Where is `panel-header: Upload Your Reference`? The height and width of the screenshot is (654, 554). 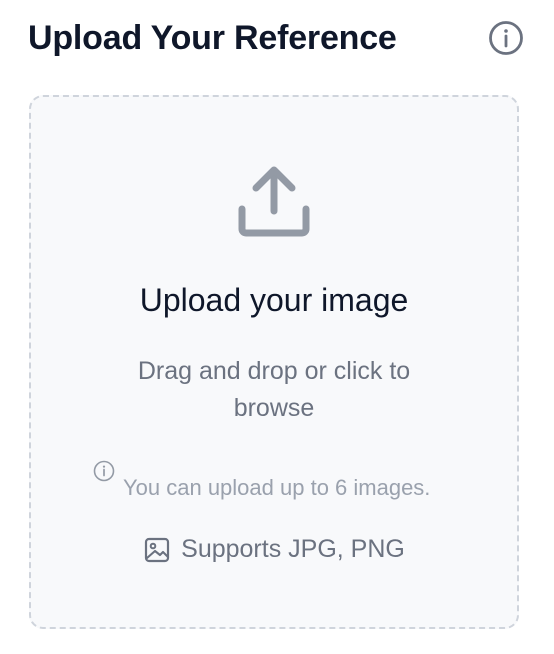
panel-header: Upload Your Reference is located at coordinates (276, 38).